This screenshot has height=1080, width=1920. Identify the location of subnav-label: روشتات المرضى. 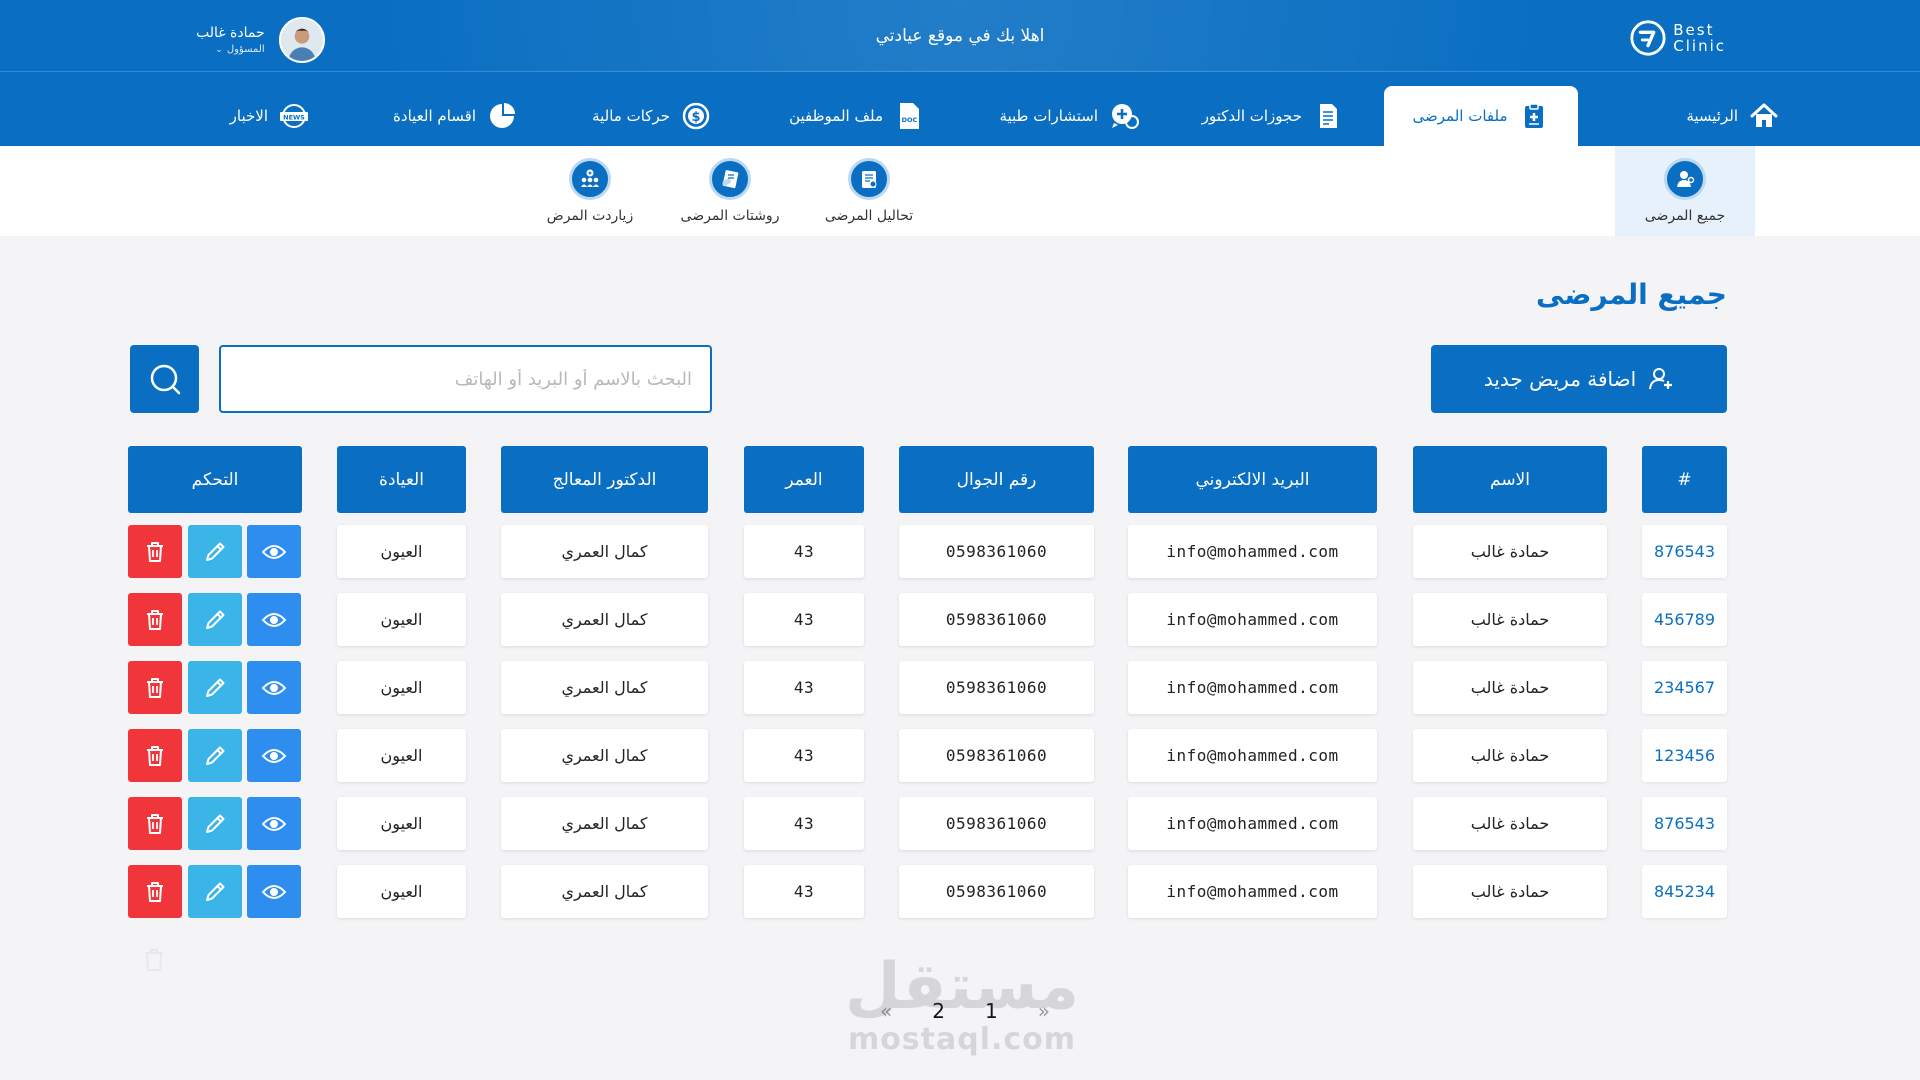
(730, 216).